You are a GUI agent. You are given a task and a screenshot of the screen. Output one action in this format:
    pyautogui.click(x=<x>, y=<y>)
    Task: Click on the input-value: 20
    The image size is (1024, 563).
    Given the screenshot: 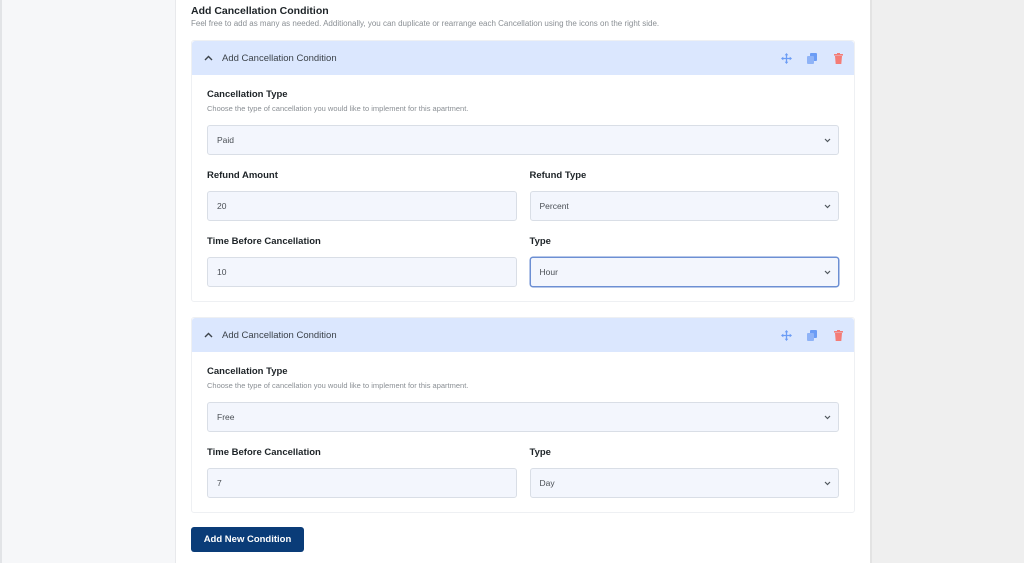 What is the action you would take?
    pyautogui.click(x=222, y=206)
    